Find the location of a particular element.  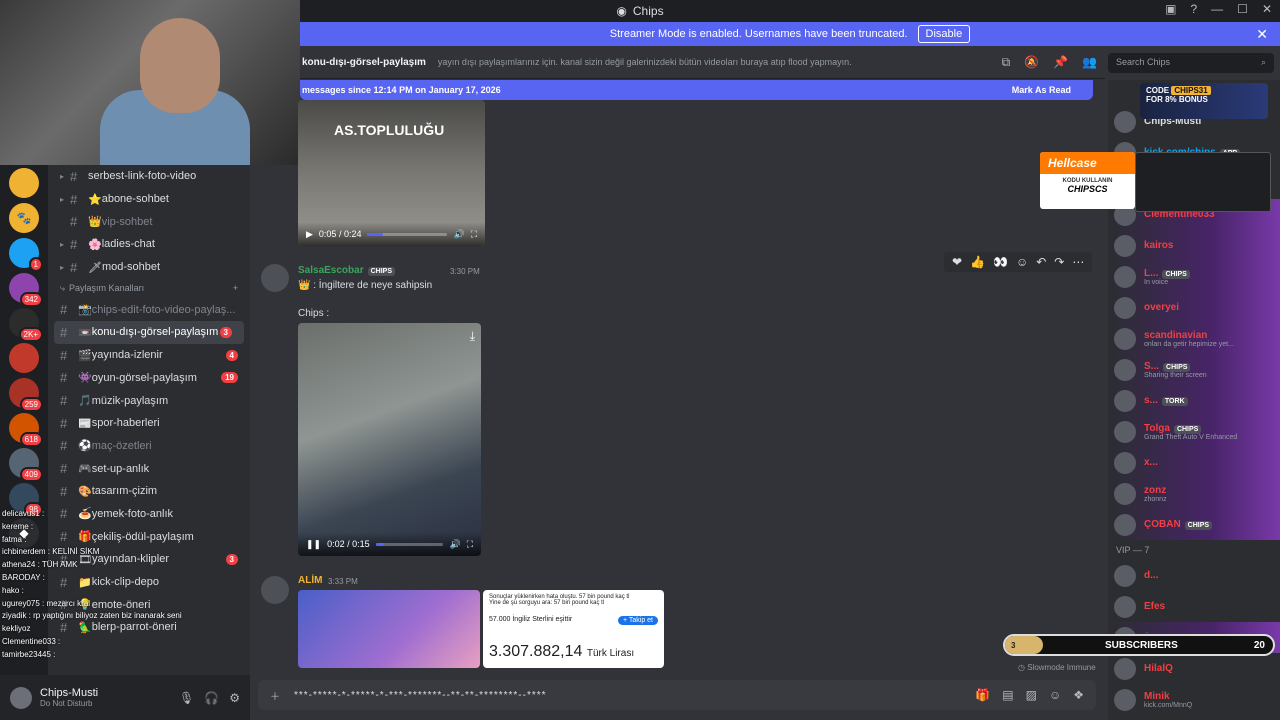

channel-item: # 📰 spor-haberleri is located at coordinates (149, 423).